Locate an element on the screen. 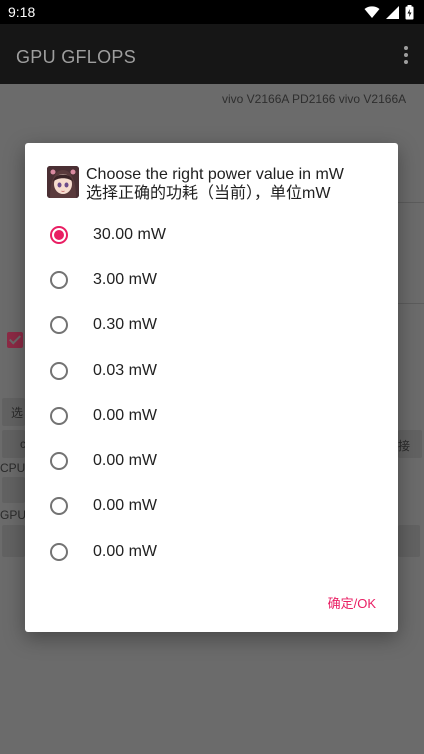 This screenshot has width=424, height=754. background-button-label: 接 is located at coordinates (404, 446).